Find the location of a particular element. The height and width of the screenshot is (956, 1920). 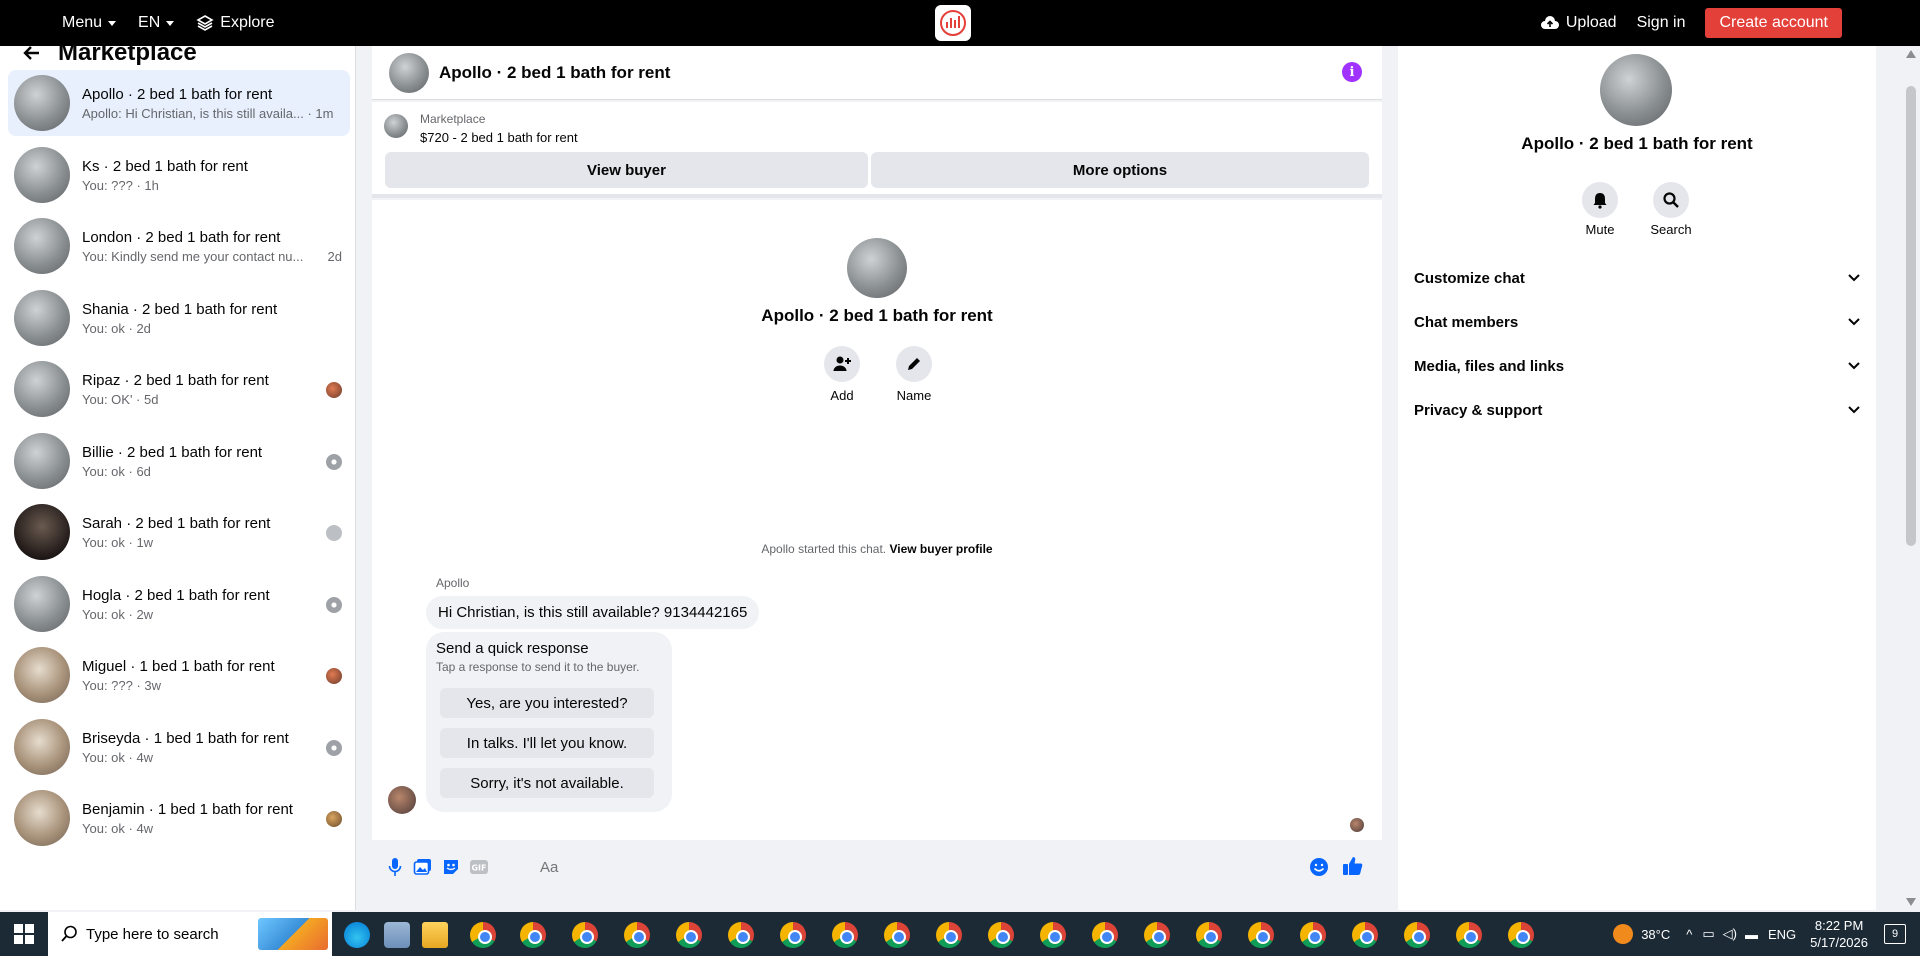

marketplace-header: Marketplace is located at coordinates (177, 52).